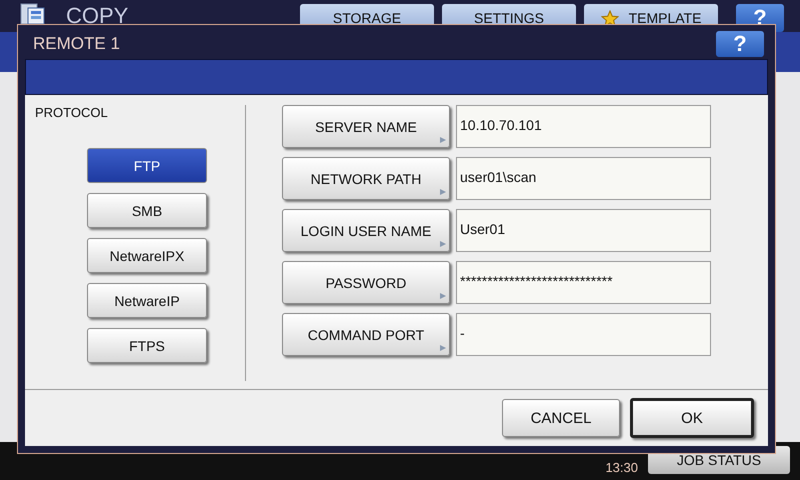 Image resolution: width=800 pixels, height=480 pixels. Describe the element at coordinates (147, 210) in the screenshot. I see `protocol-button: SMB` at that location.